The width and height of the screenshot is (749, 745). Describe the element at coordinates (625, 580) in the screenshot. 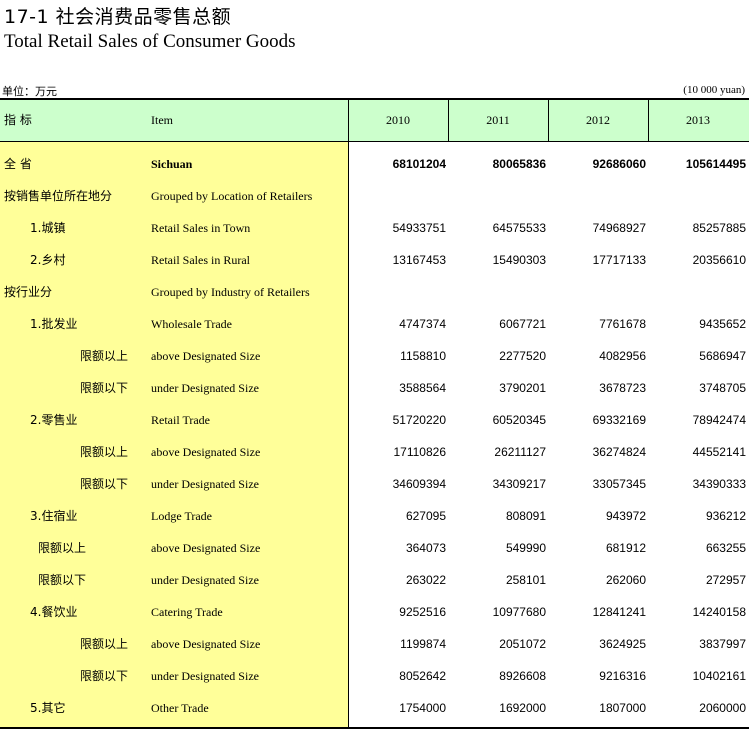

I see `value-cell: 262060` at that location.